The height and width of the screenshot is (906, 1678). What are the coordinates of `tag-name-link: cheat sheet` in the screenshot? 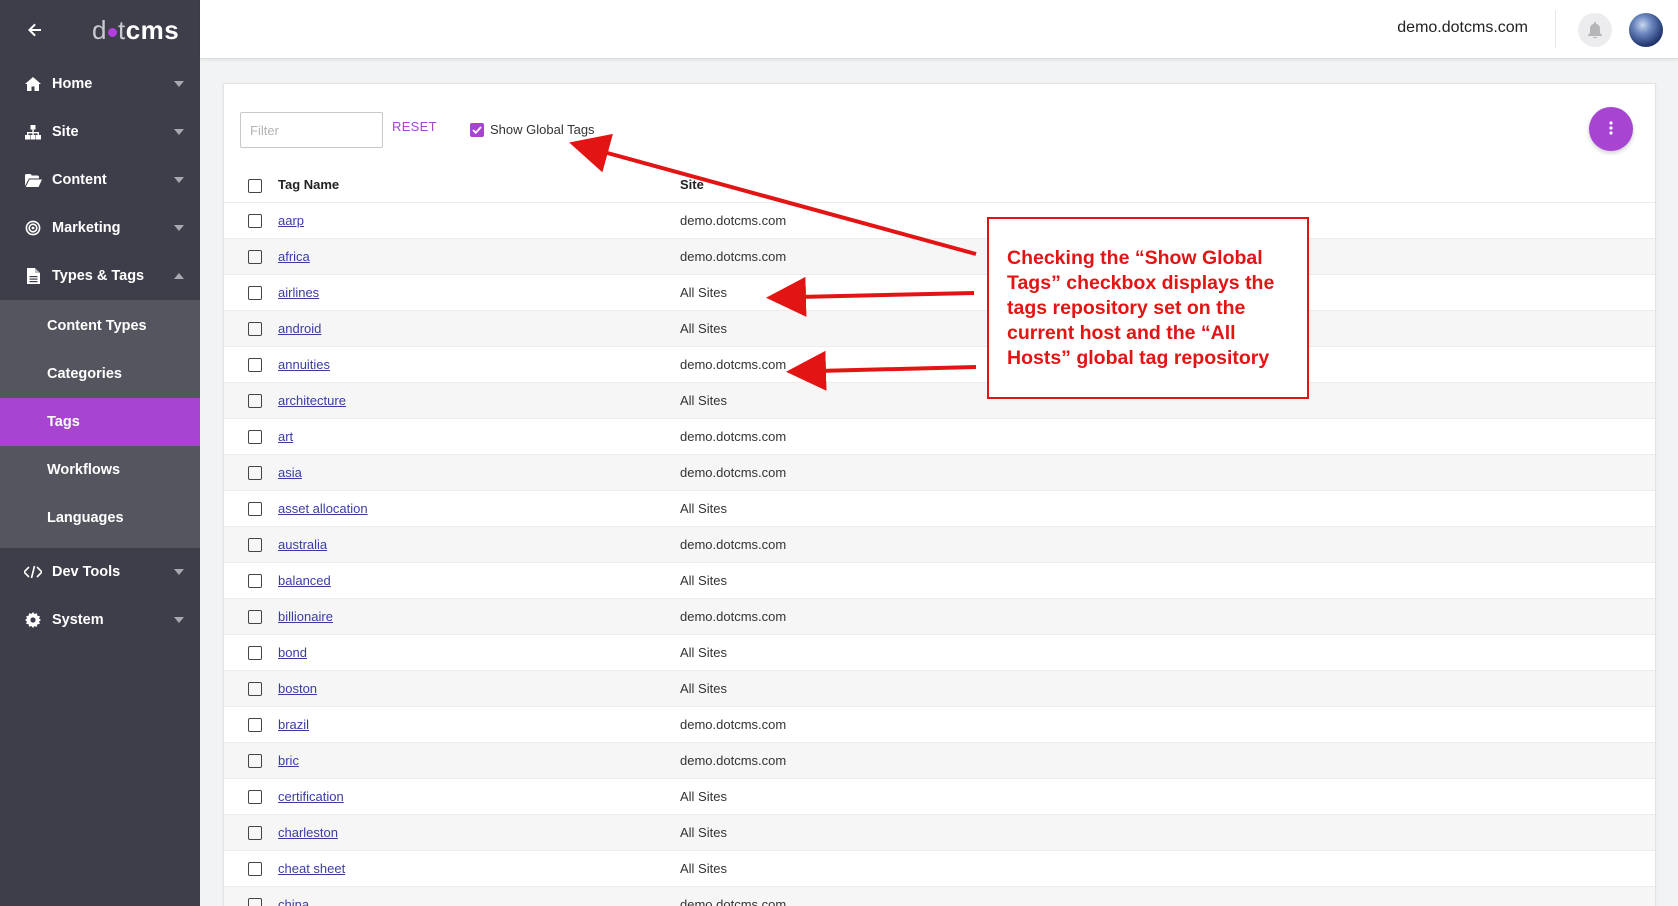 It's located at (311, 868).